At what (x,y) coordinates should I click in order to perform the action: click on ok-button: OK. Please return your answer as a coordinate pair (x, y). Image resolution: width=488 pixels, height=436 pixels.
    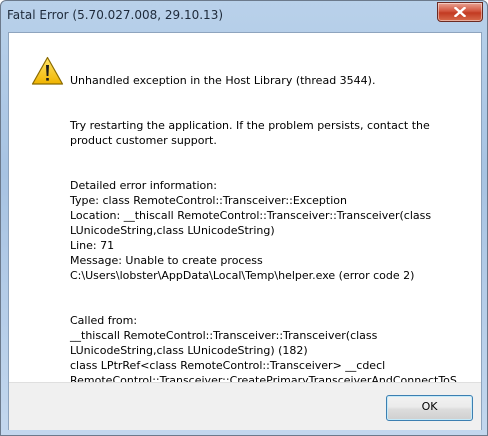
    Looking at the image, I should click on (429, 408).